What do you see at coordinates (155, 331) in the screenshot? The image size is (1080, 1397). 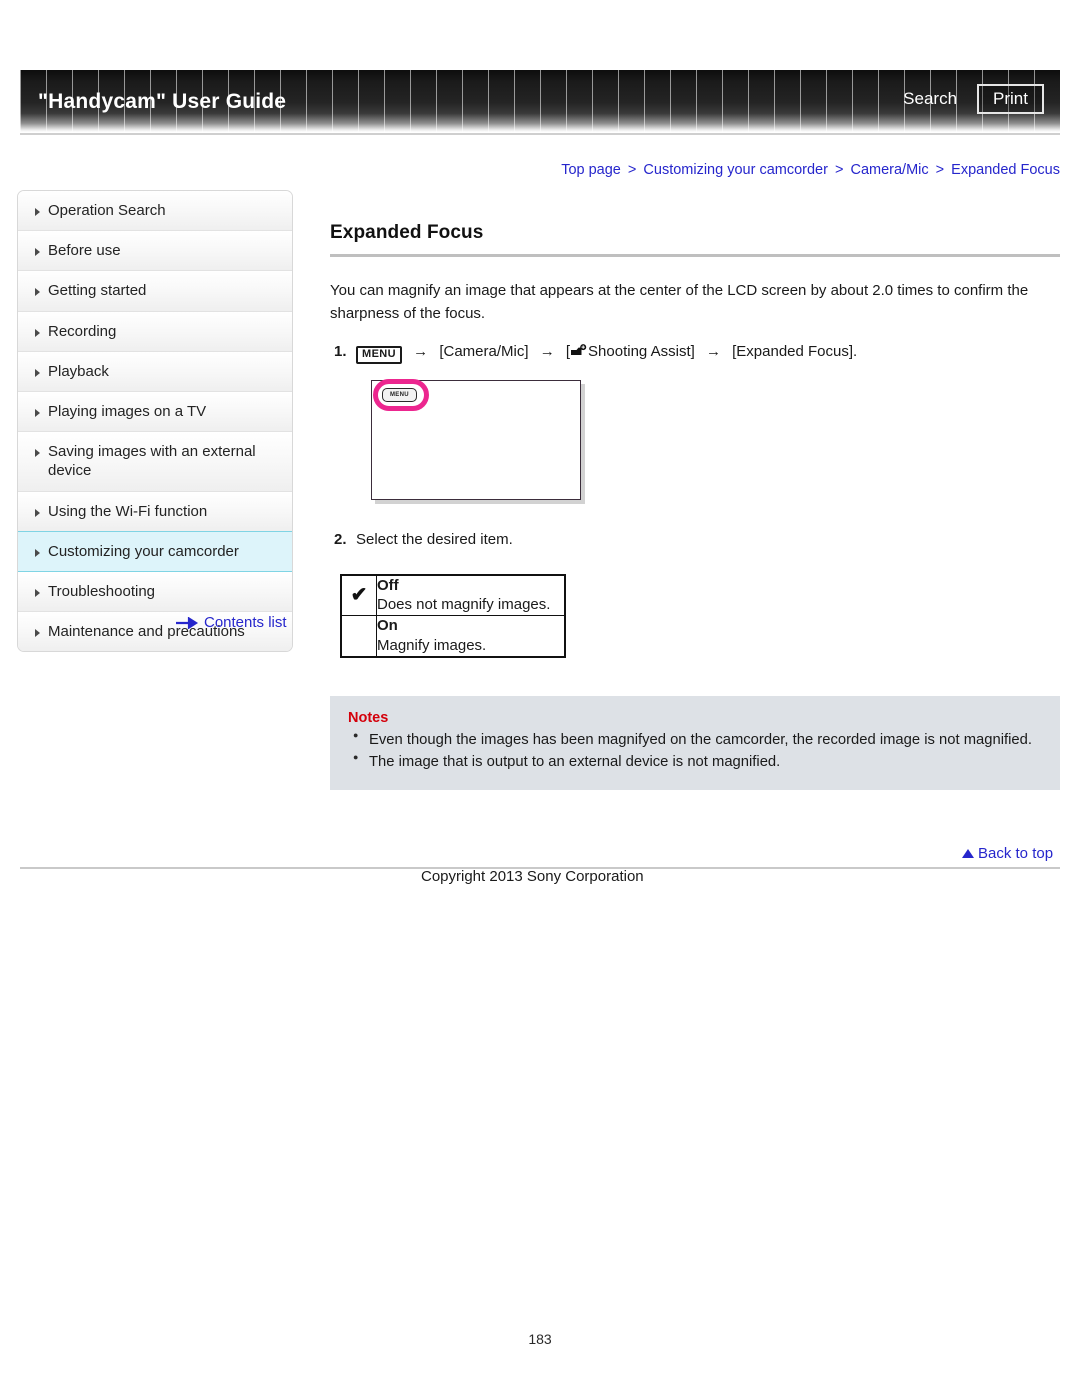 I see `sidebar-item-recording: Recording` at bounding box center [155, 331].